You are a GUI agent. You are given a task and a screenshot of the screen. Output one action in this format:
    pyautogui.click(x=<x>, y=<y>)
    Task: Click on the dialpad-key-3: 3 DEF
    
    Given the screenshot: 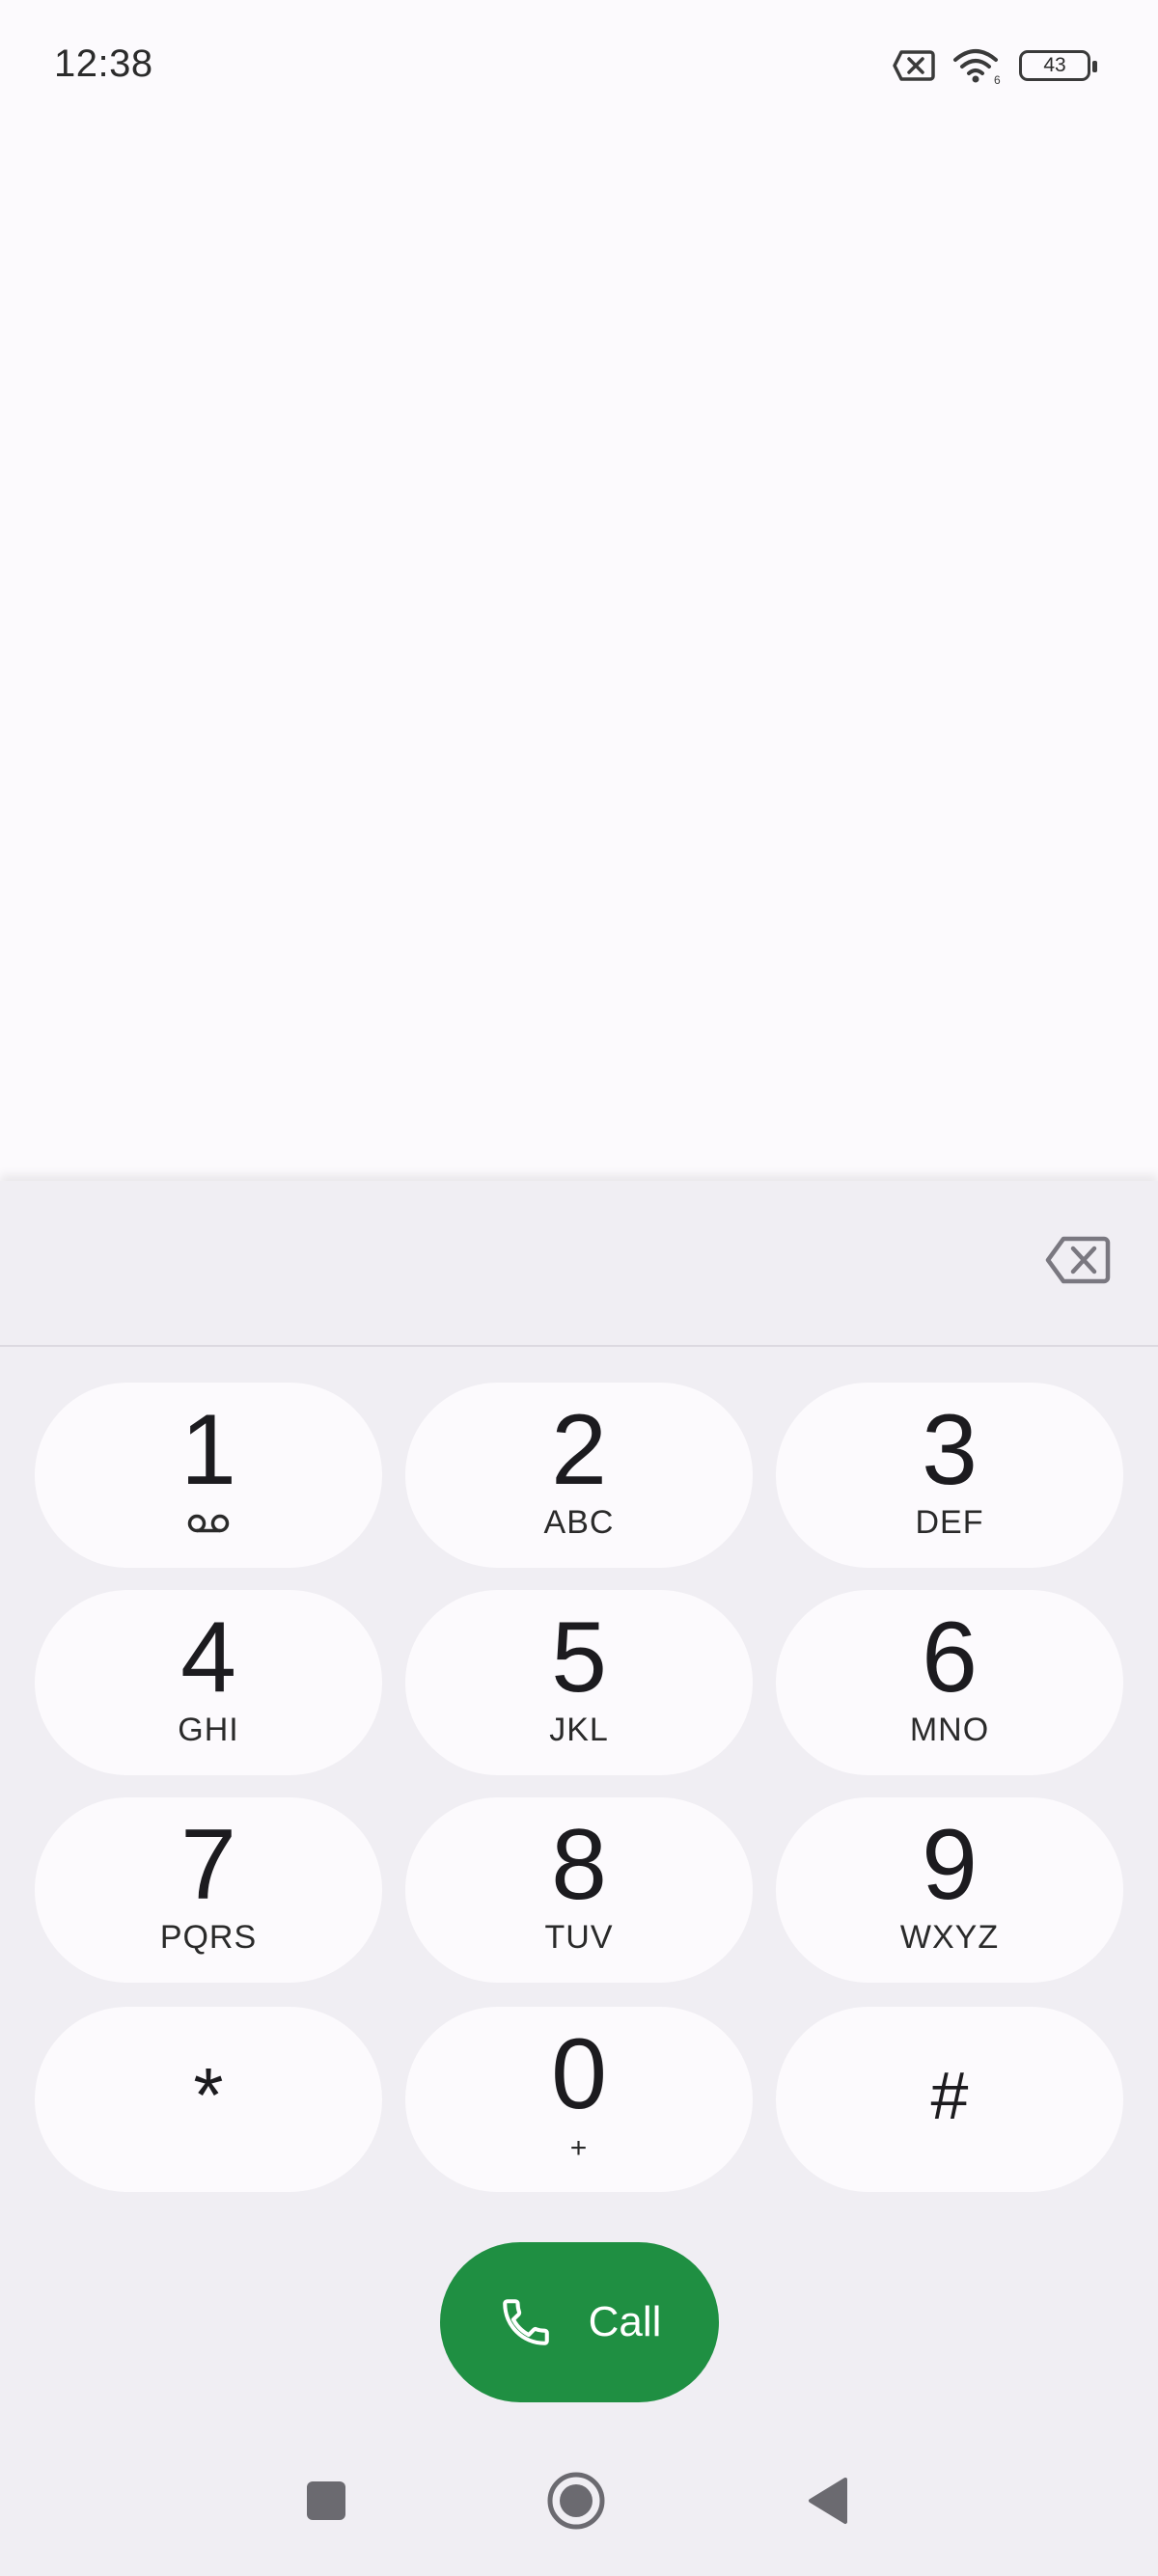 What is the action you would take?
    pyautogui.click(x=949, y=1476)
    